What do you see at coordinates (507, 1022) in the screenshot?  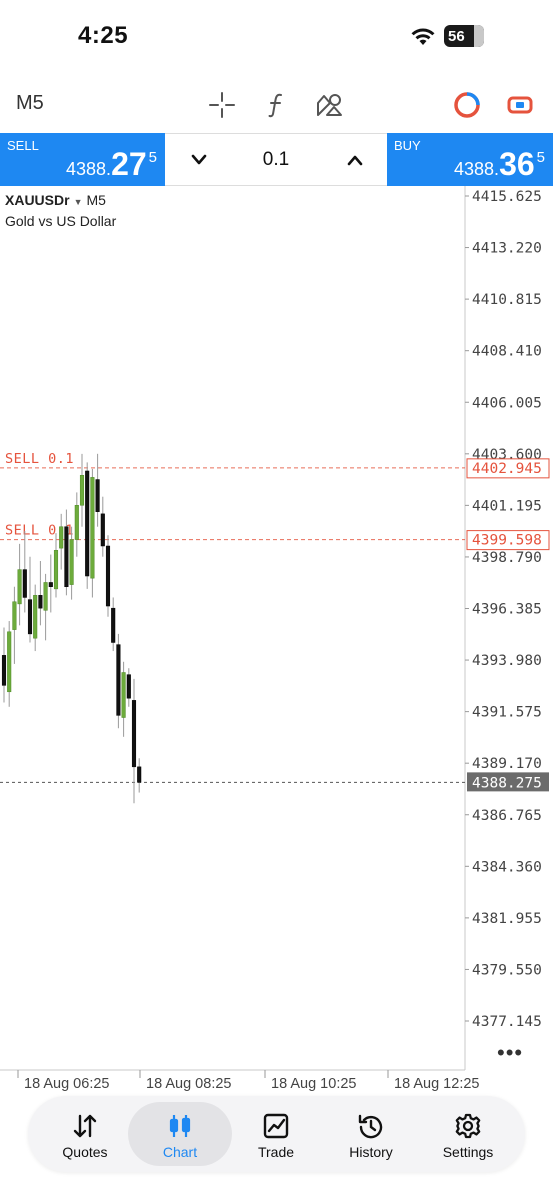 I see `y-tick-label: 4377.145` at bounding box center [507, 1022].